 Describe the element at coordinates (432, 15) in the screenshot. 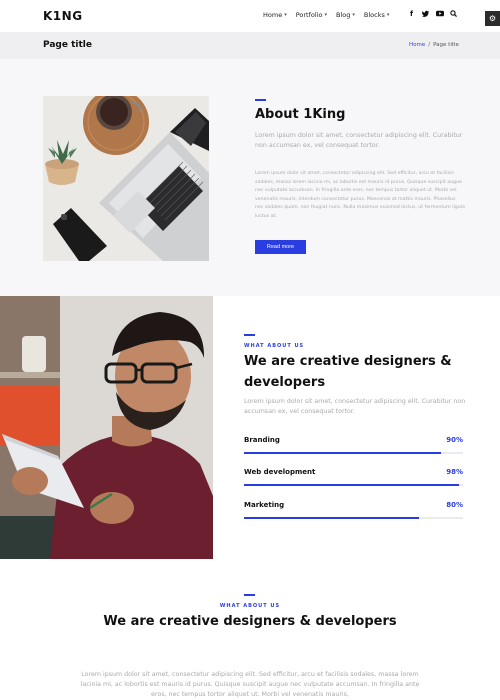

I see `header-icons: f` at that location.